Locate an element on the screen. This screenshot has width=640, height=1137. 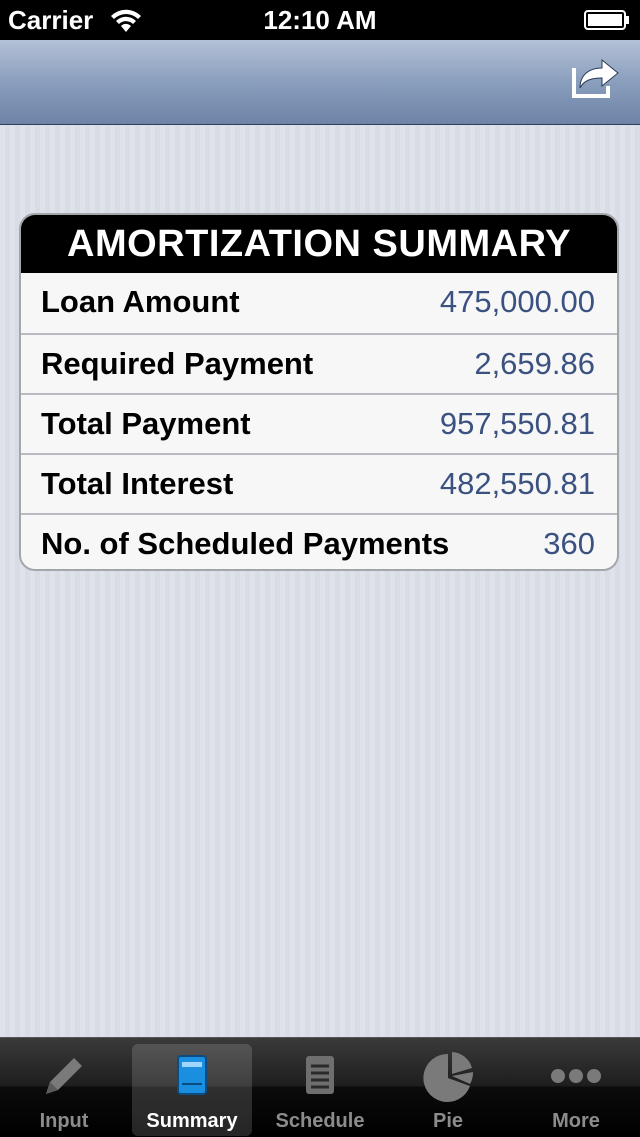
pie-chart-icon is located at coordinates (448, 1077).